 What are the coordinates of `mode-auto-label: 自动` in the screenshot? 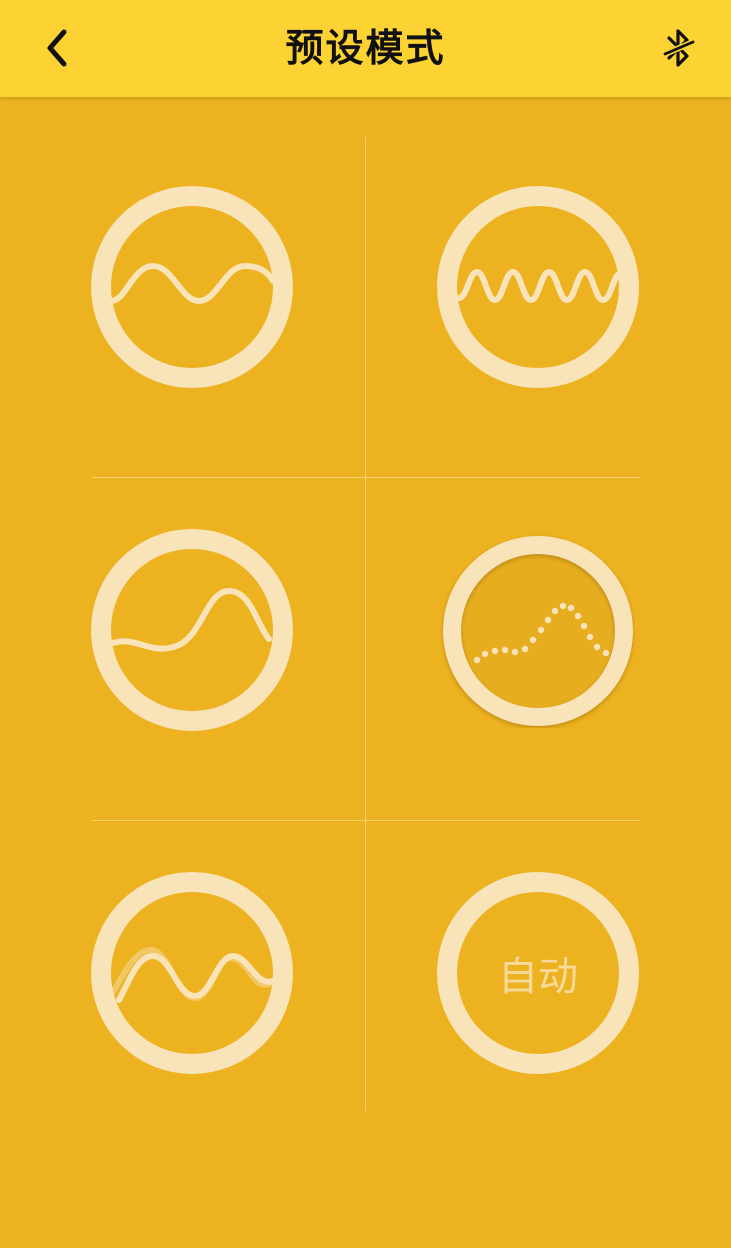 It's located at (538, 977).